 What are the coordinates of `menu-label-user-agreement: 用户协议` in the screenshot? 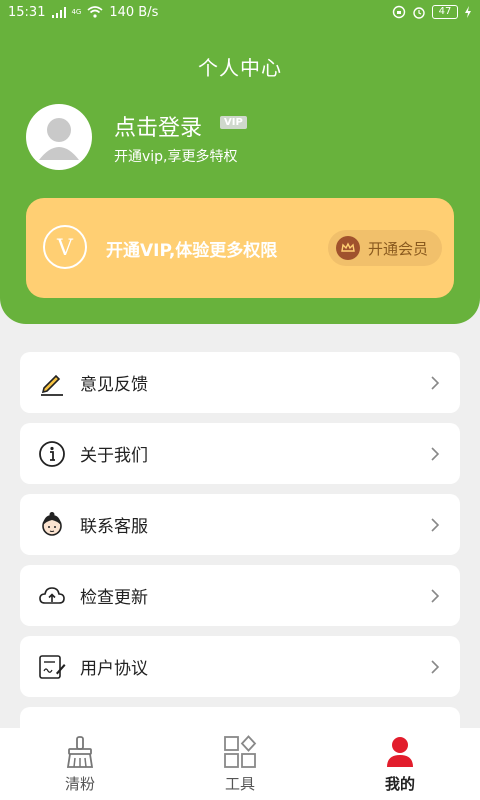 It's located at (114, 669).